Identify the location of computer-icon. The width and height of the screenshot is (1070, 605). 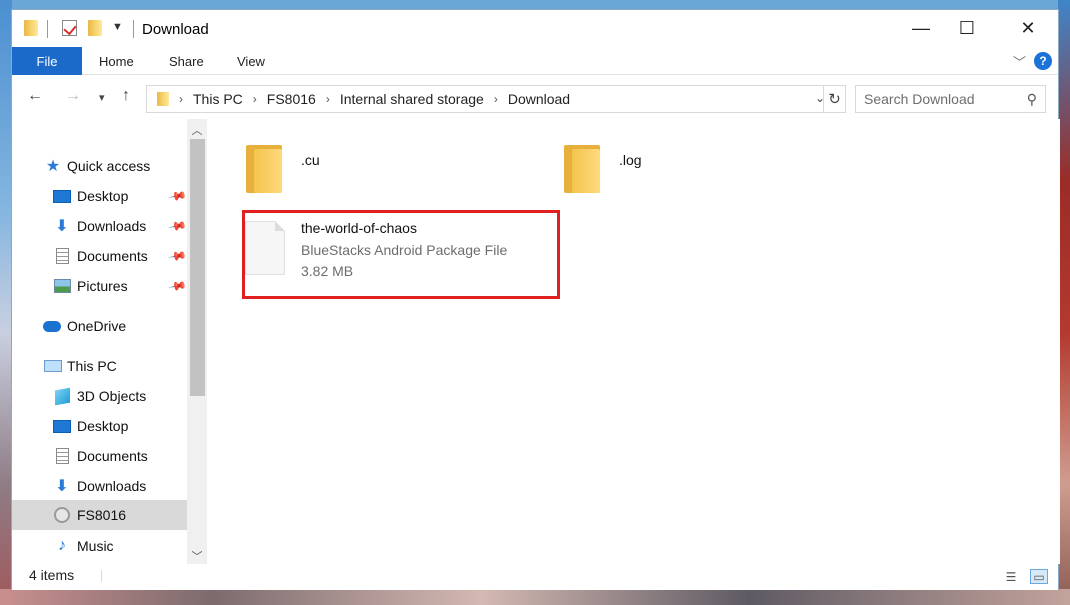
(53, 366).